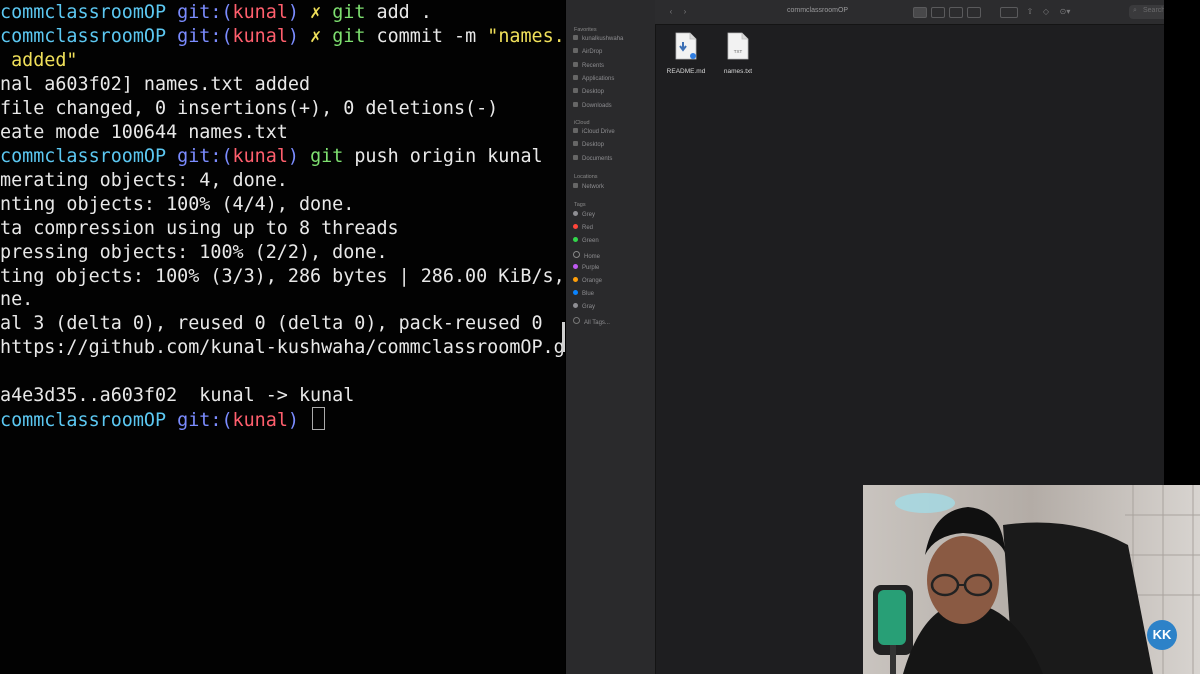 This screenshot has width=1200, height=674. Describe the element at coordinates (927, 12) in the screenshot. I see `finder-toolbar: ‹ › commclassroomOP ⇧ ◇ ⊙▾ ⌕ Search` at that location.